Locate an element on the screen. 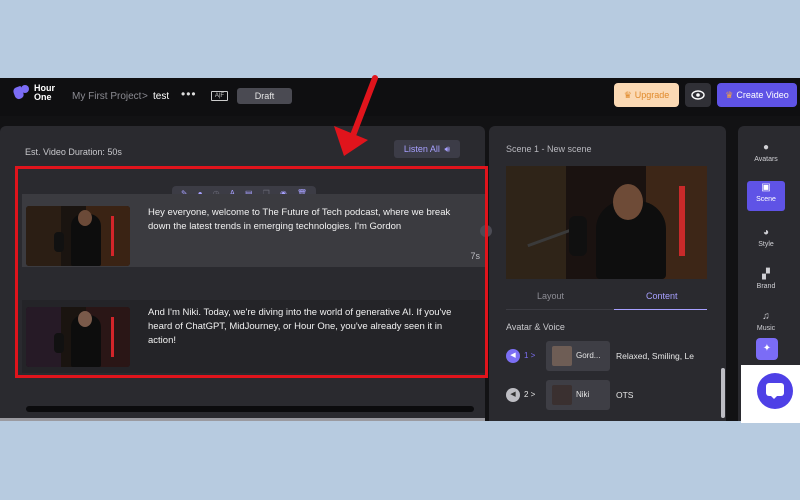  avatar-row: ◀ 1 > Gord... Relaxed, Smiling, Le is located at coordinates (603, 356).